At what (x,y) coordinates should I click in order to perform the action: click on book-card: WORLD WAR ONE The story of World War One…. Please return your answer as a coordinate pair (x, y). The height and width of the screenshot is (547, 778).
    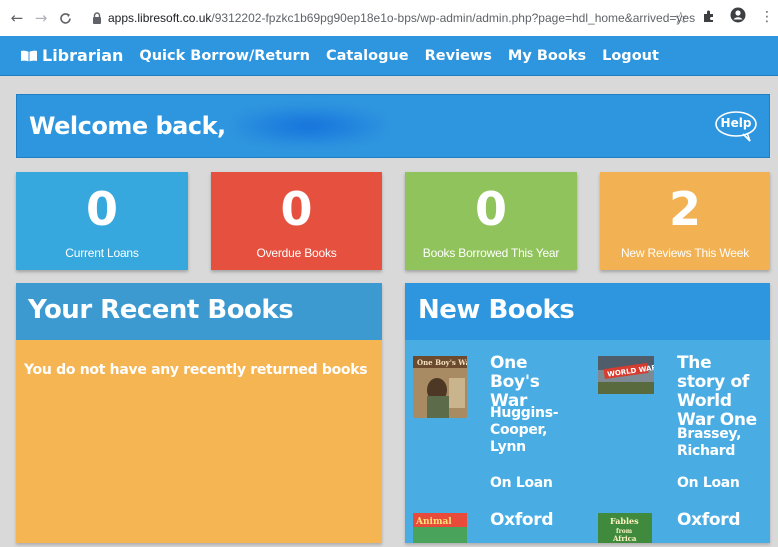
    Looking at the image, I should click on (680, 415).